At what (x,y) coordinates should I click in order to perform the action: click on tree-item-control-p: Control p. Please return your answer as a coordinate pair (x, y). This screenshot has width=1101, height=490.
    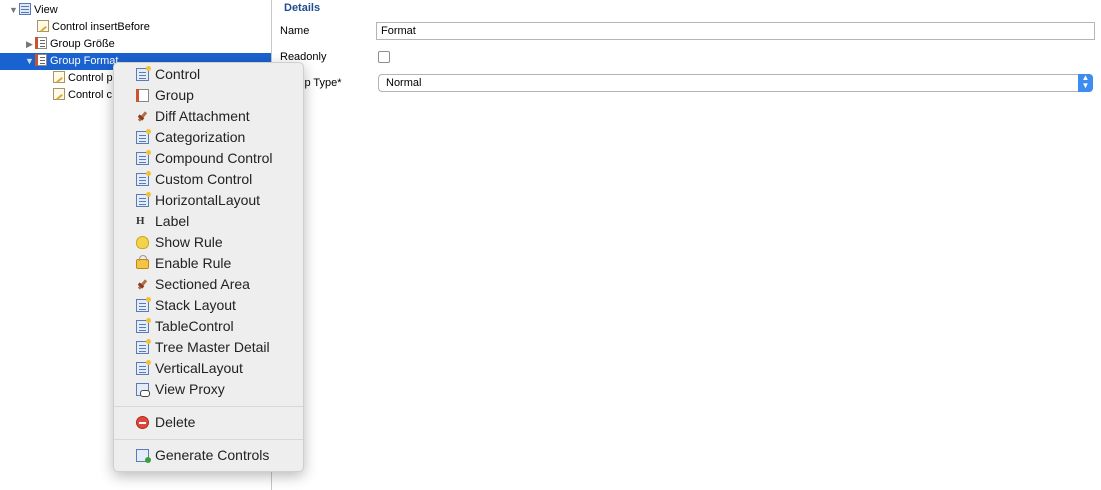
    Looking at the image, I should click on (77, 78).